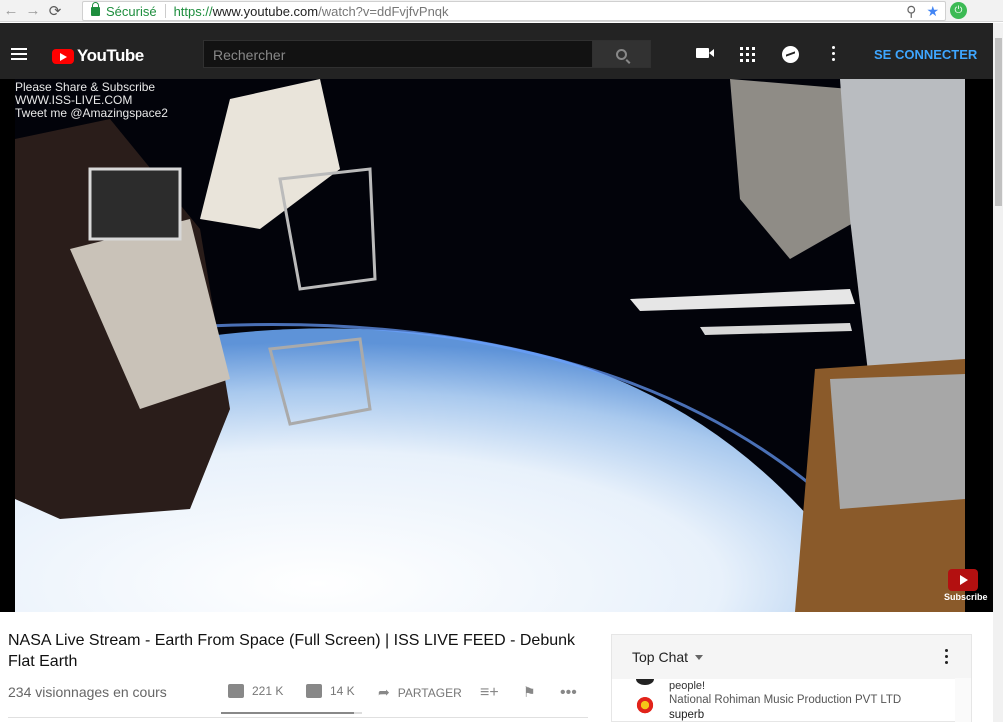 The width and height of the screenshot is (1003, 723). I want to click on omnibox-separator, so click(165, 11).